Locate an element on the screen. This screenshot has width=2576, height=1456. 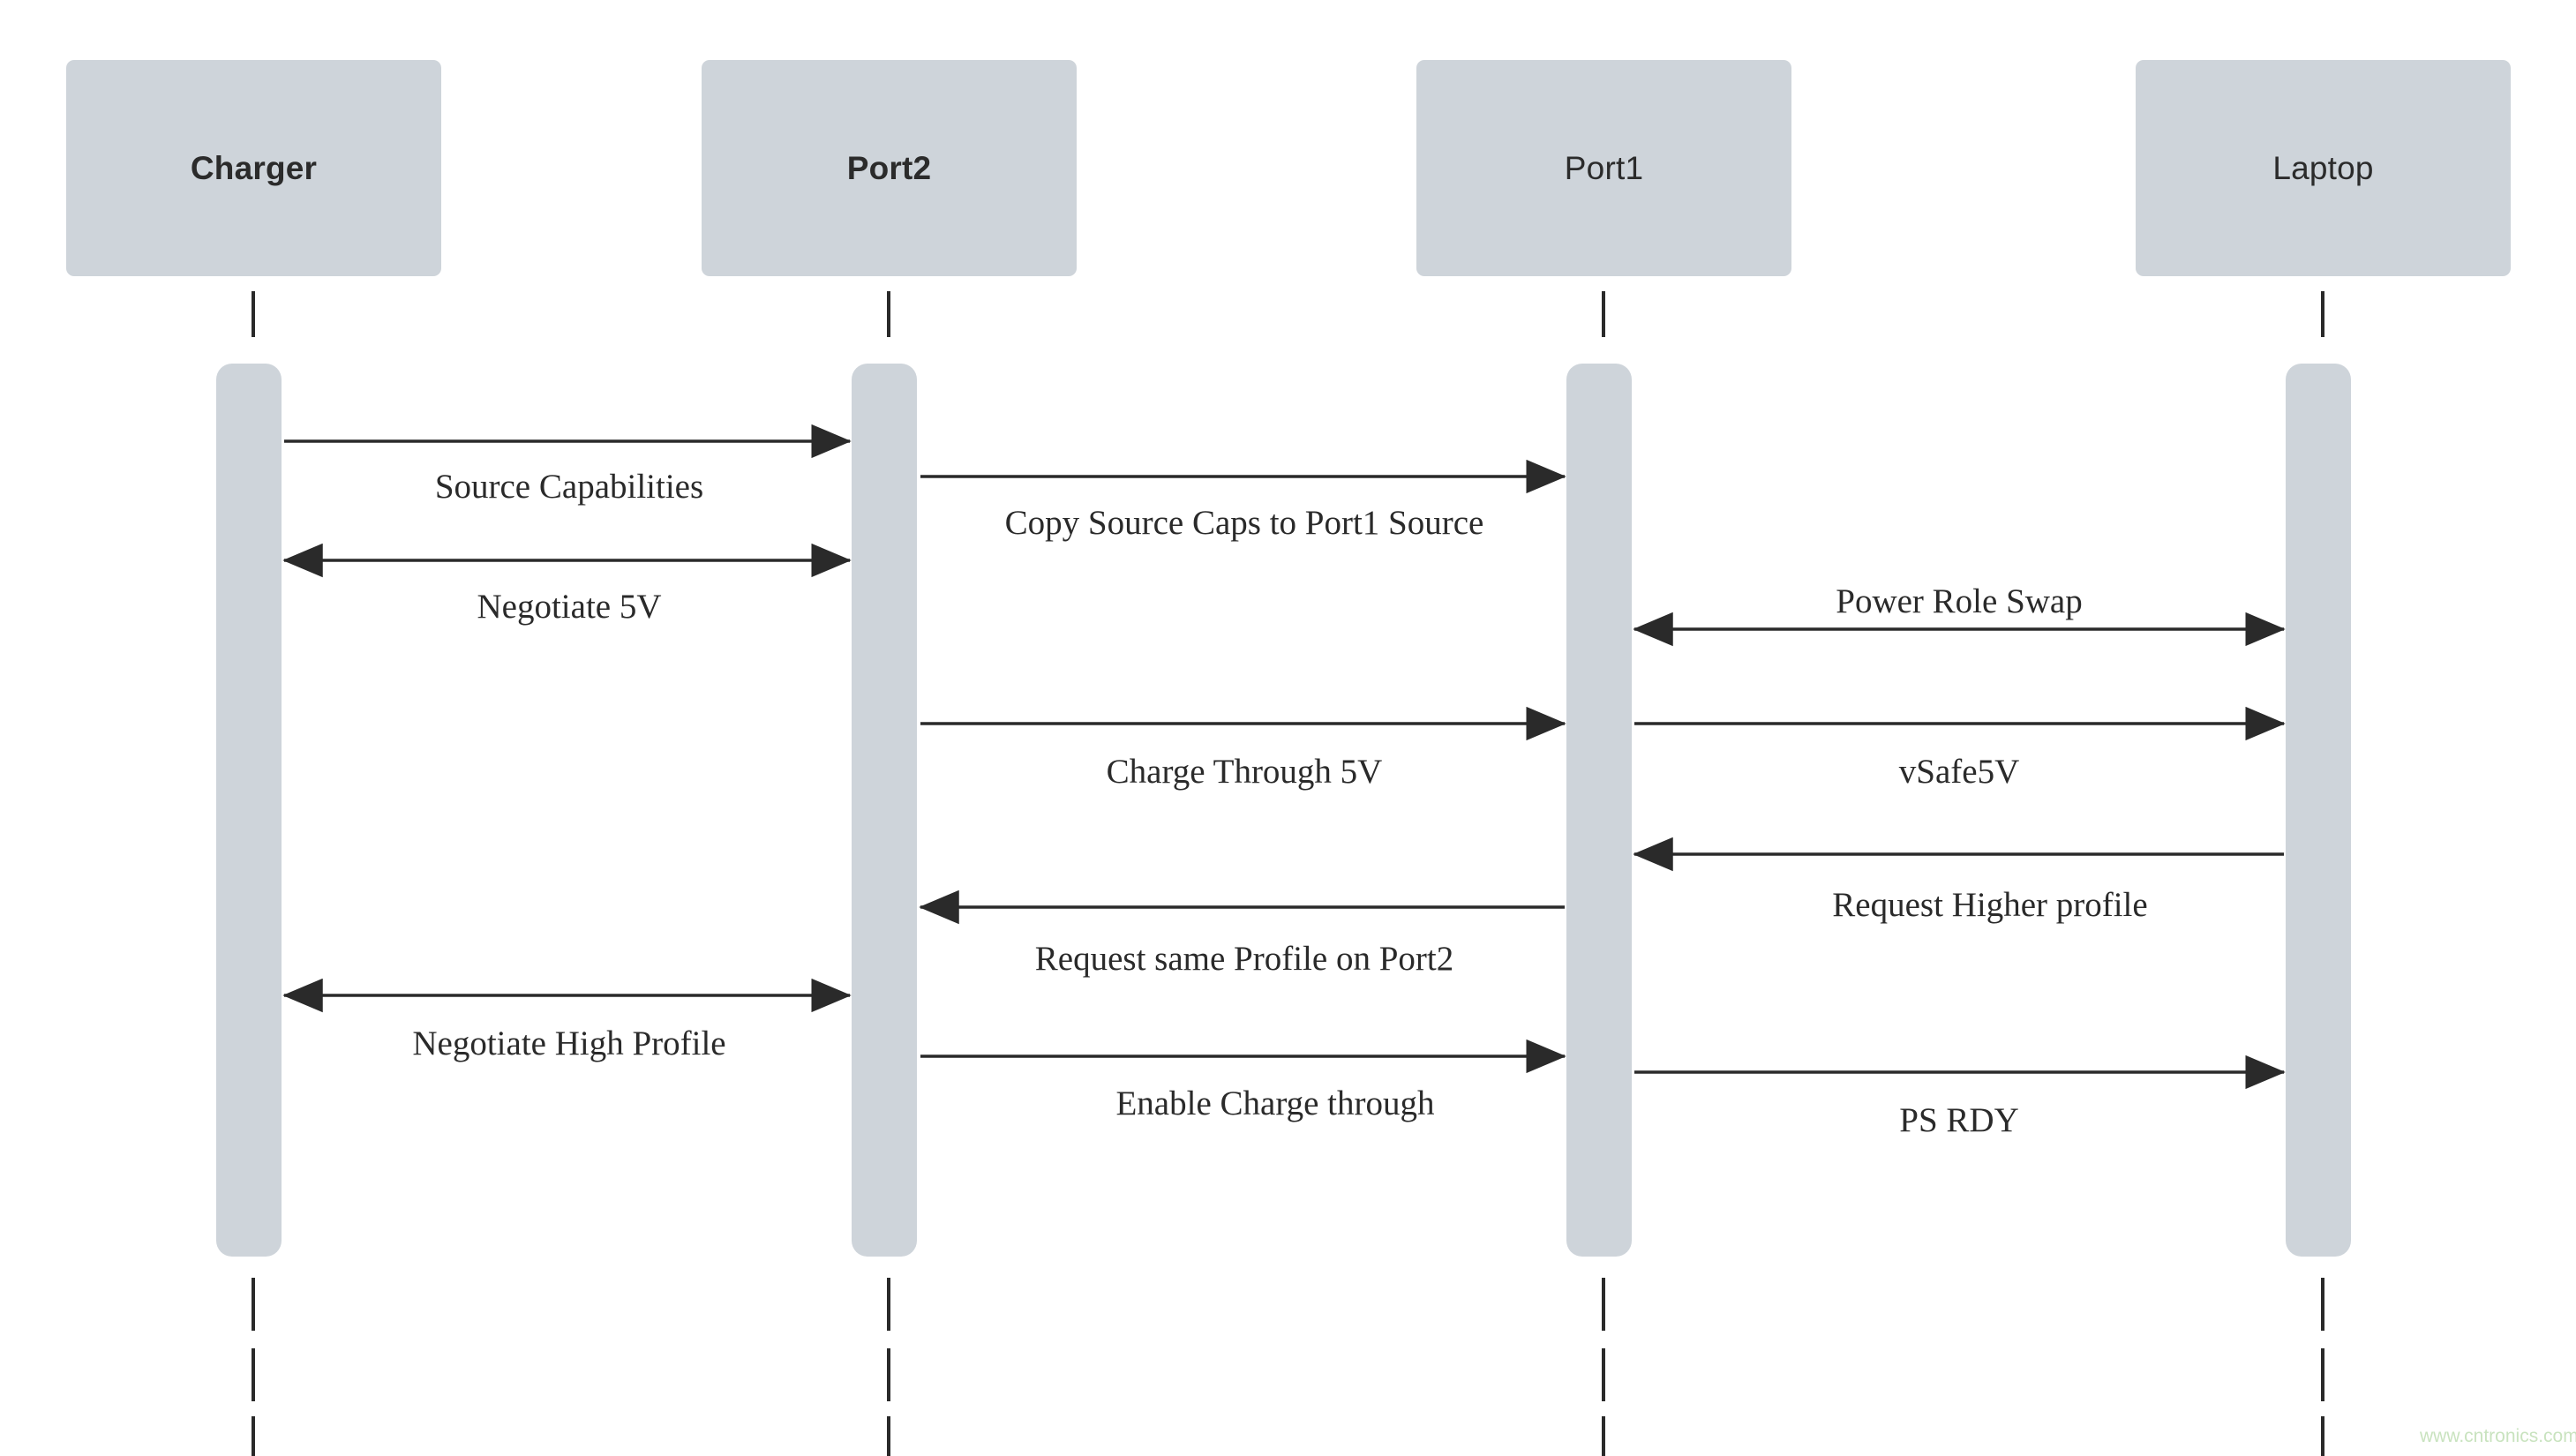
participant-label-charger: Charger is located at coordinates (254, 168).